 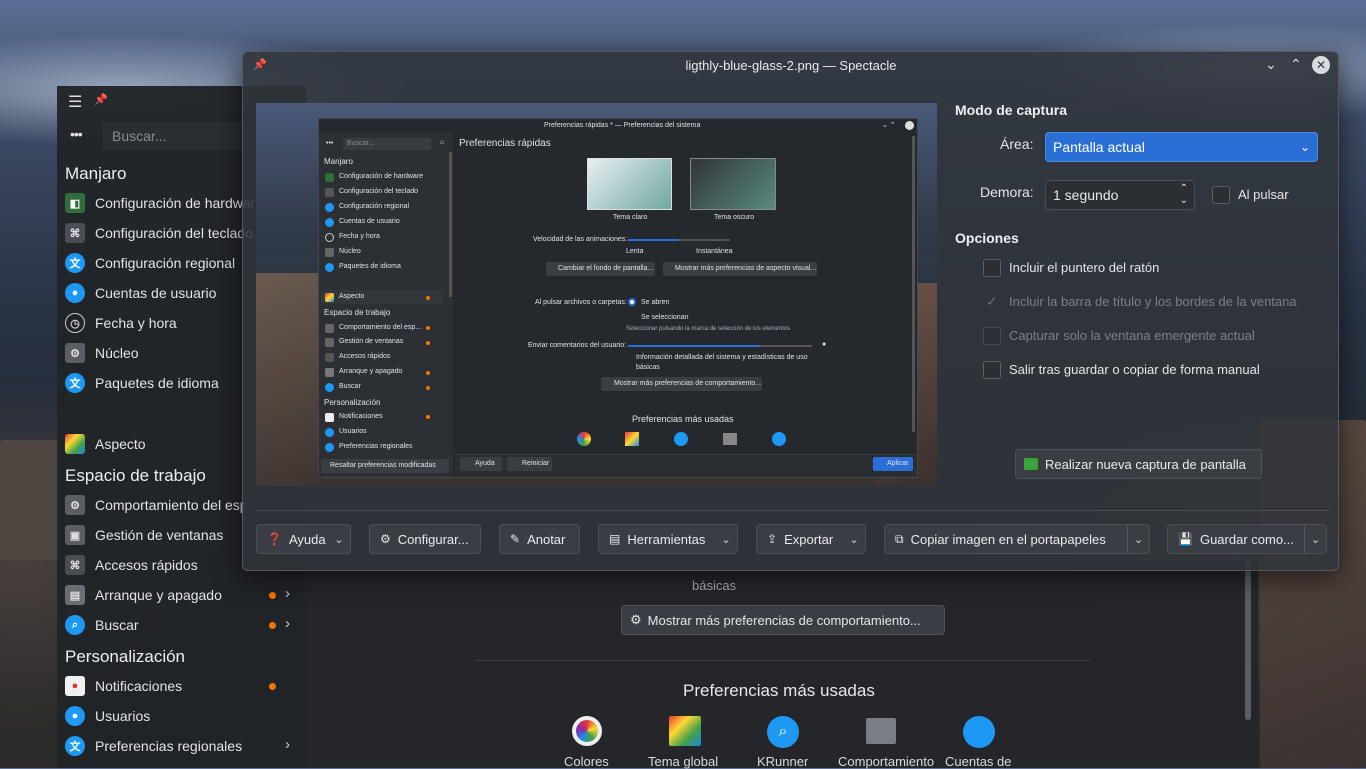 What do you see at coordinates (357, 312) in the screenshot?
I see `preview-section: Espacio de trabajo` at bounding box center [357, 312].